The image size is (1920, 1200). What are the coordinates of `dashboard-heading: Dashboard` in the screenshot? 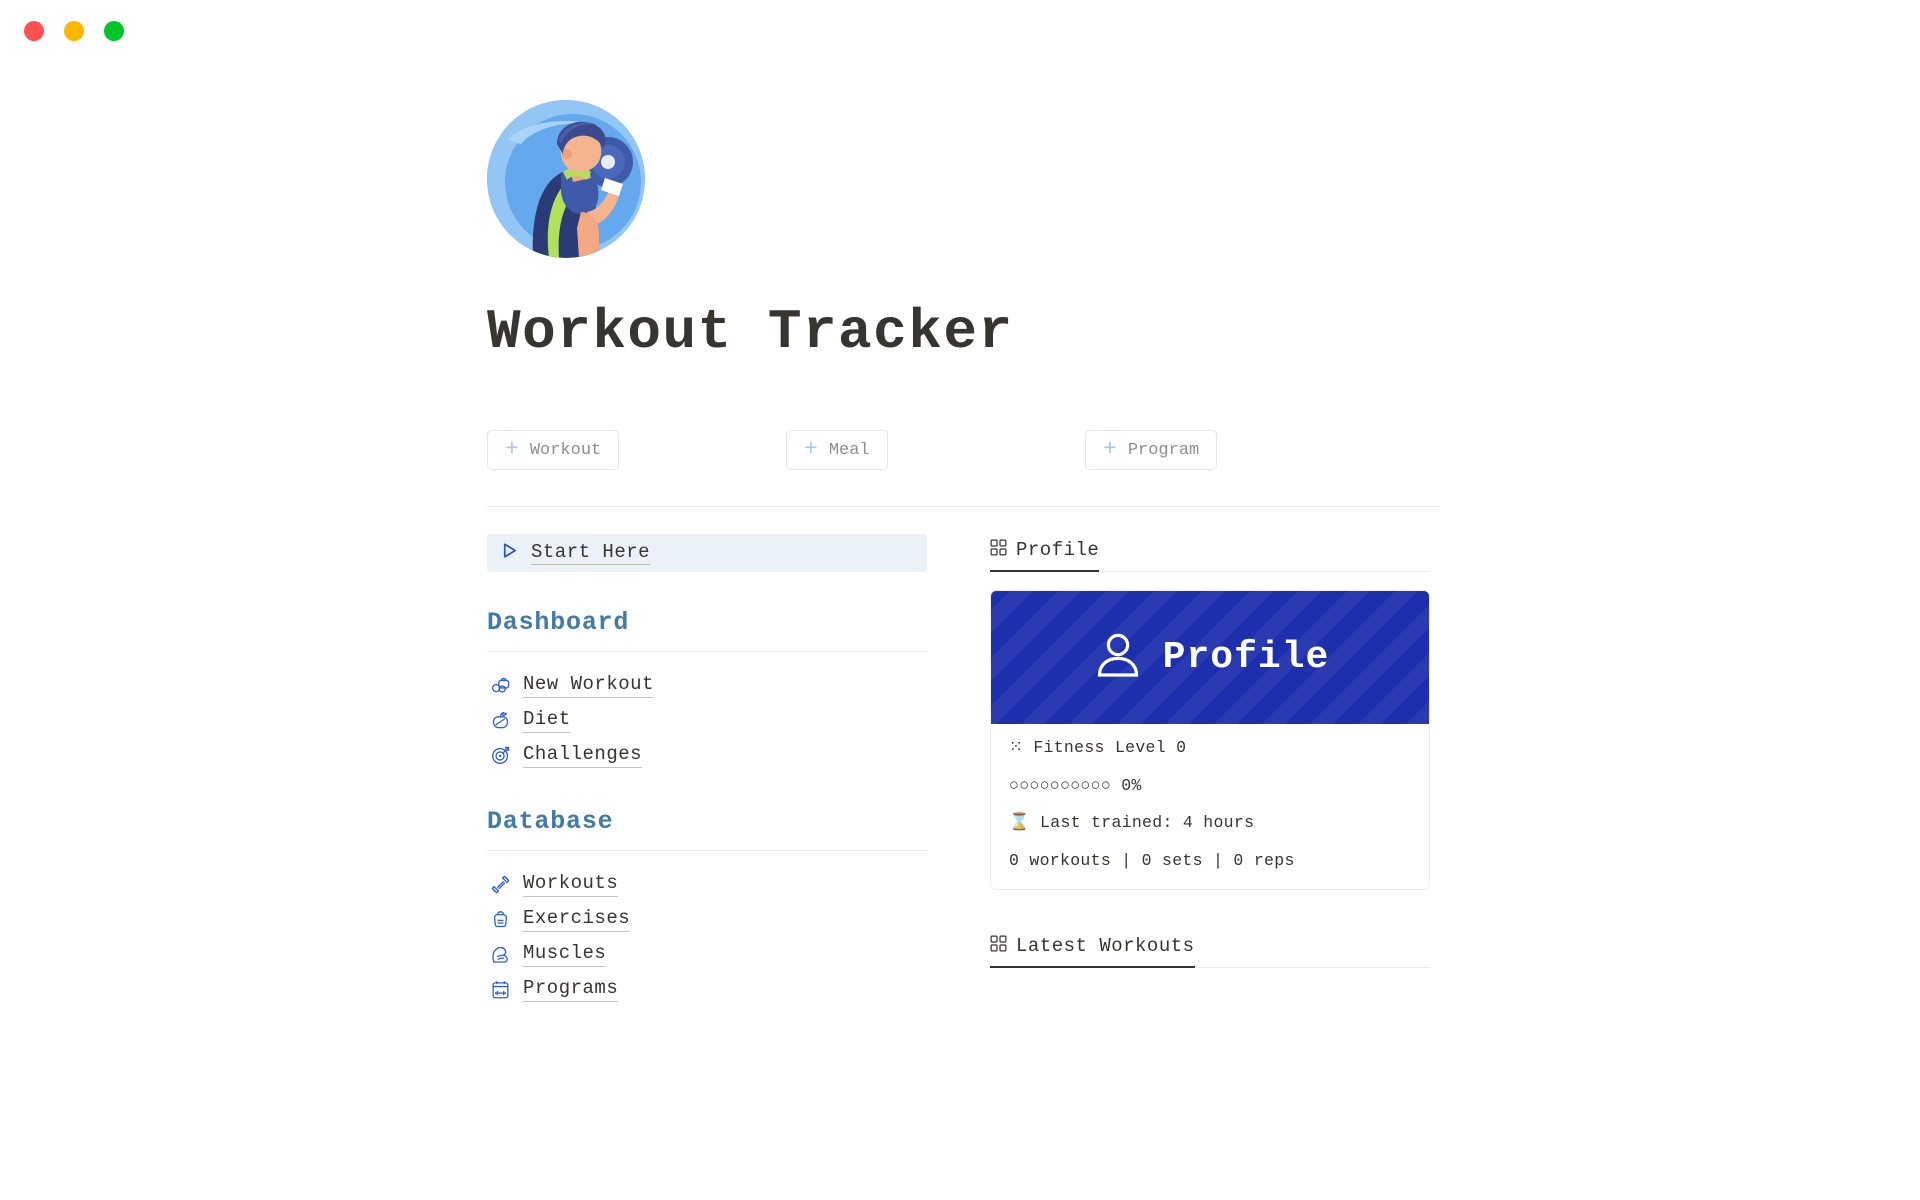 It's located at (558, 622).